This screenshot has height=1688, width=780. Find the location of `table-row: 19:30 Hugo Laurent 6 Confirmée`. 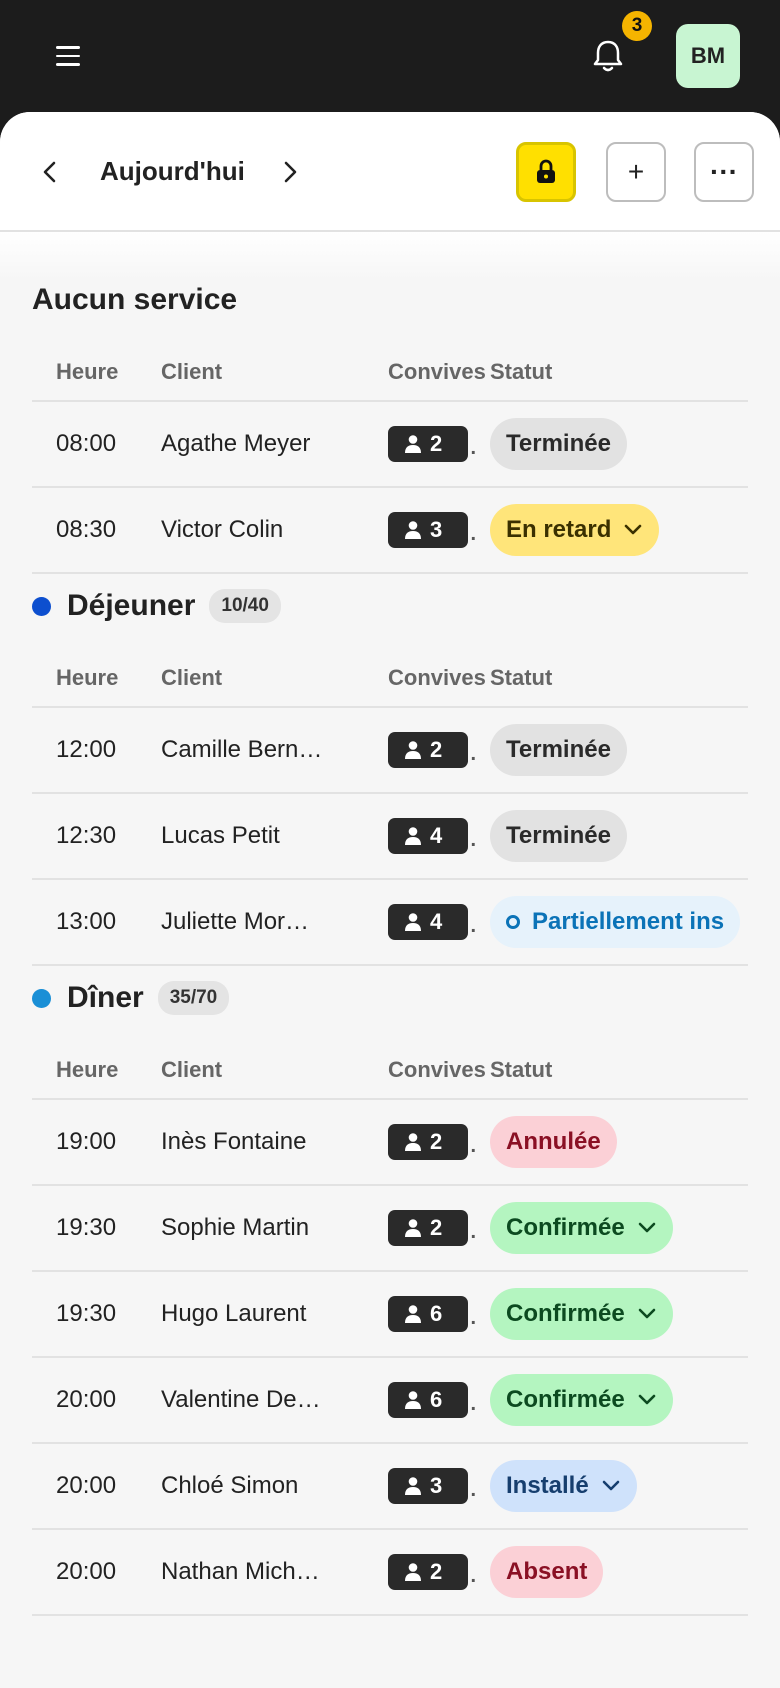

table-row: 19:30 Hugo Laurent 6 Confirmée is located at coordinates (390, 1315).